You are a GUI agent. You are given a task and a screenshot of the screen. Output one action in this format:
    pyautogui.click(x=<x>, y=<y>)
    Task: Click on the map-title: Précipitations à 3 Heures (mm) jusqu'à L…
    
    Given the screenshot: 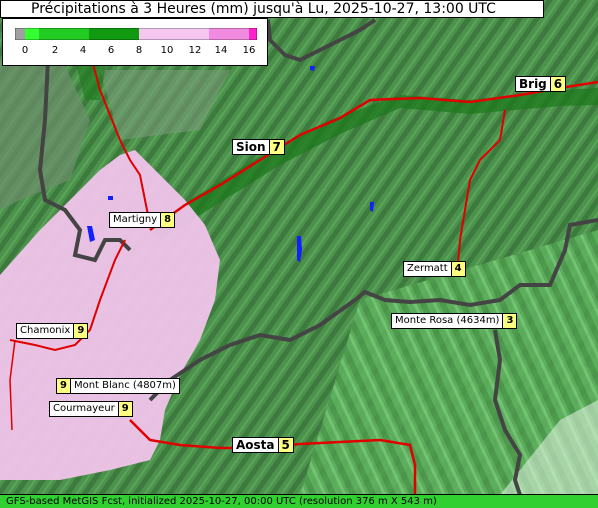 What is the action you would take?
    pyautogui.click(x=272, y=9)
    